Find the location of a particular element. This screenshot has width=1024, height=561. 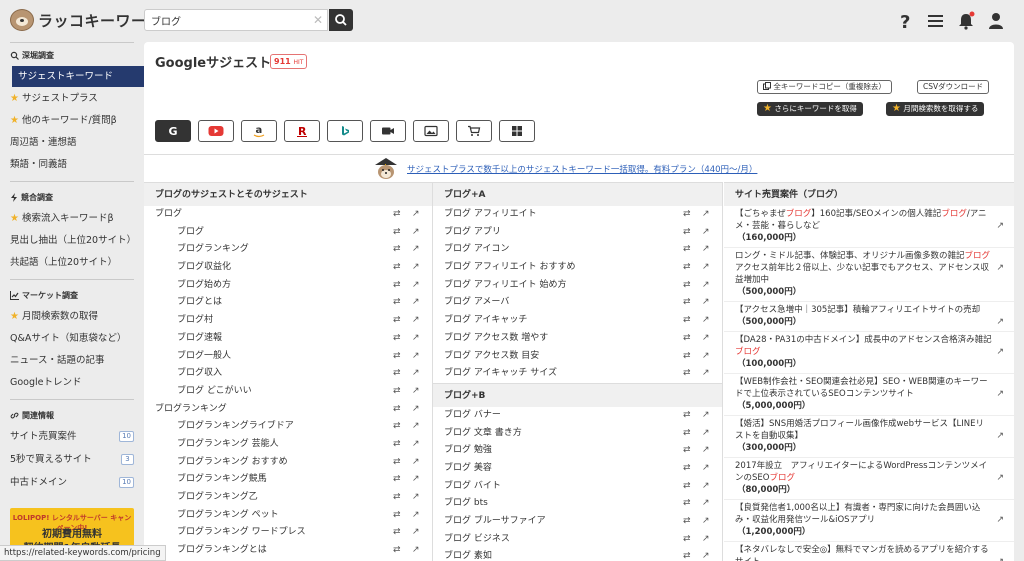

amazon-engine-tab: a is located at coordinates (259, 131).